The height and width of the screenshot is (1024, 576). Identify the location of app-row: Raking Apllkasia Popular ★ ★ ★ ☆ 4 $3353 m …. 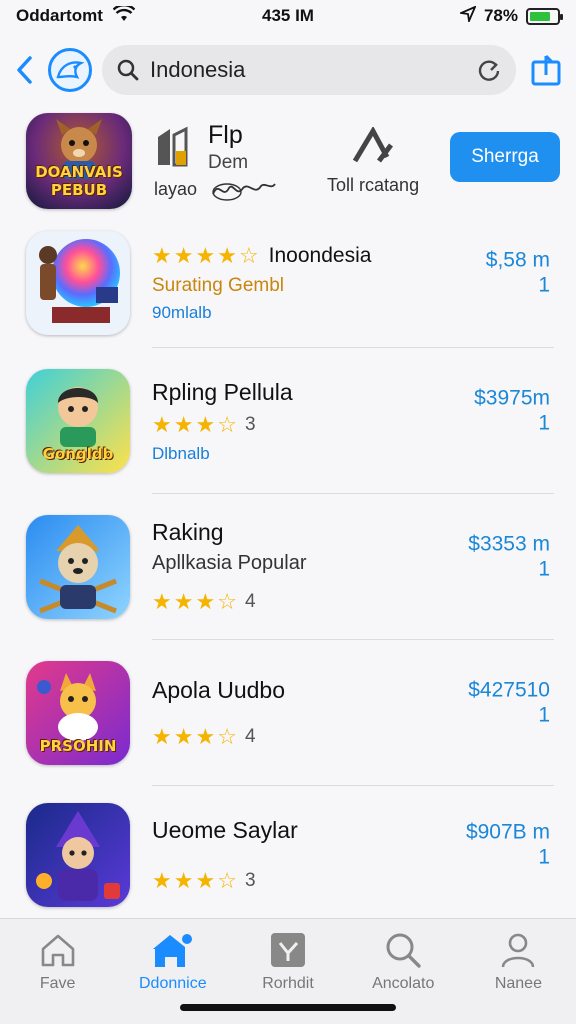
(288, 567).